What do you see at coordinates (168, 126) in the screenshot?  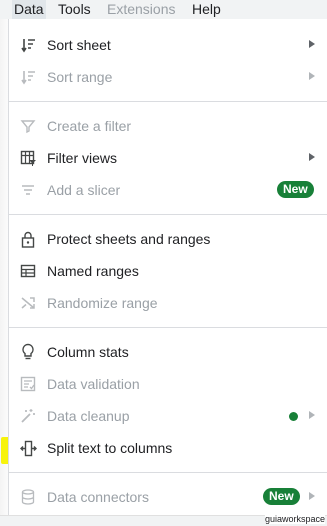 I see `menu-item-create-filter: Create a filter` at bounding box center [168, 126].